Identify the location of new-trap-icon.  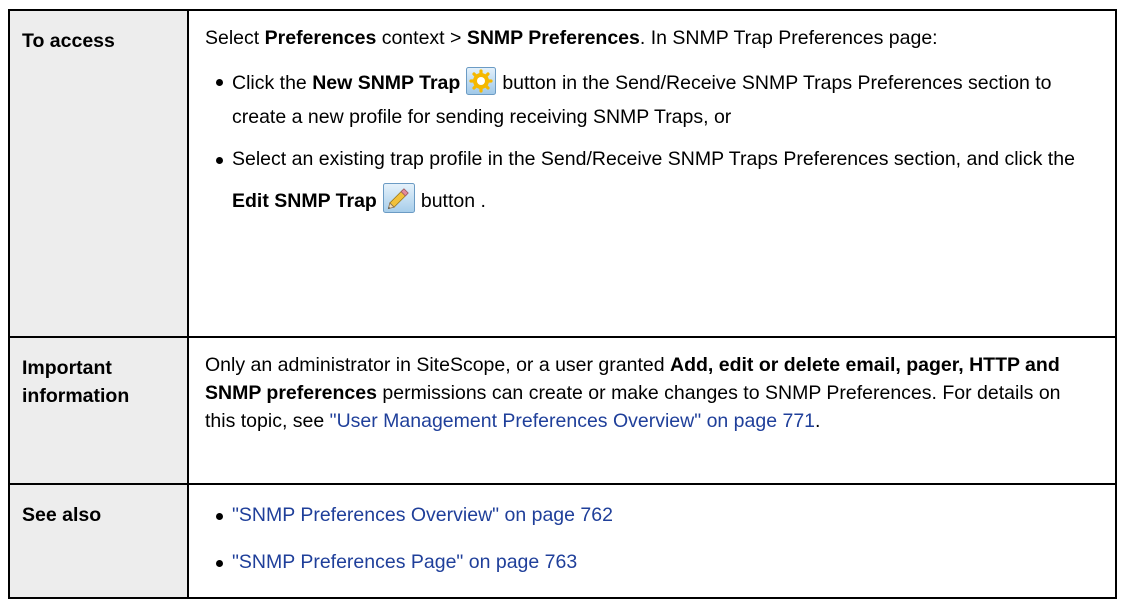
(481, 85).